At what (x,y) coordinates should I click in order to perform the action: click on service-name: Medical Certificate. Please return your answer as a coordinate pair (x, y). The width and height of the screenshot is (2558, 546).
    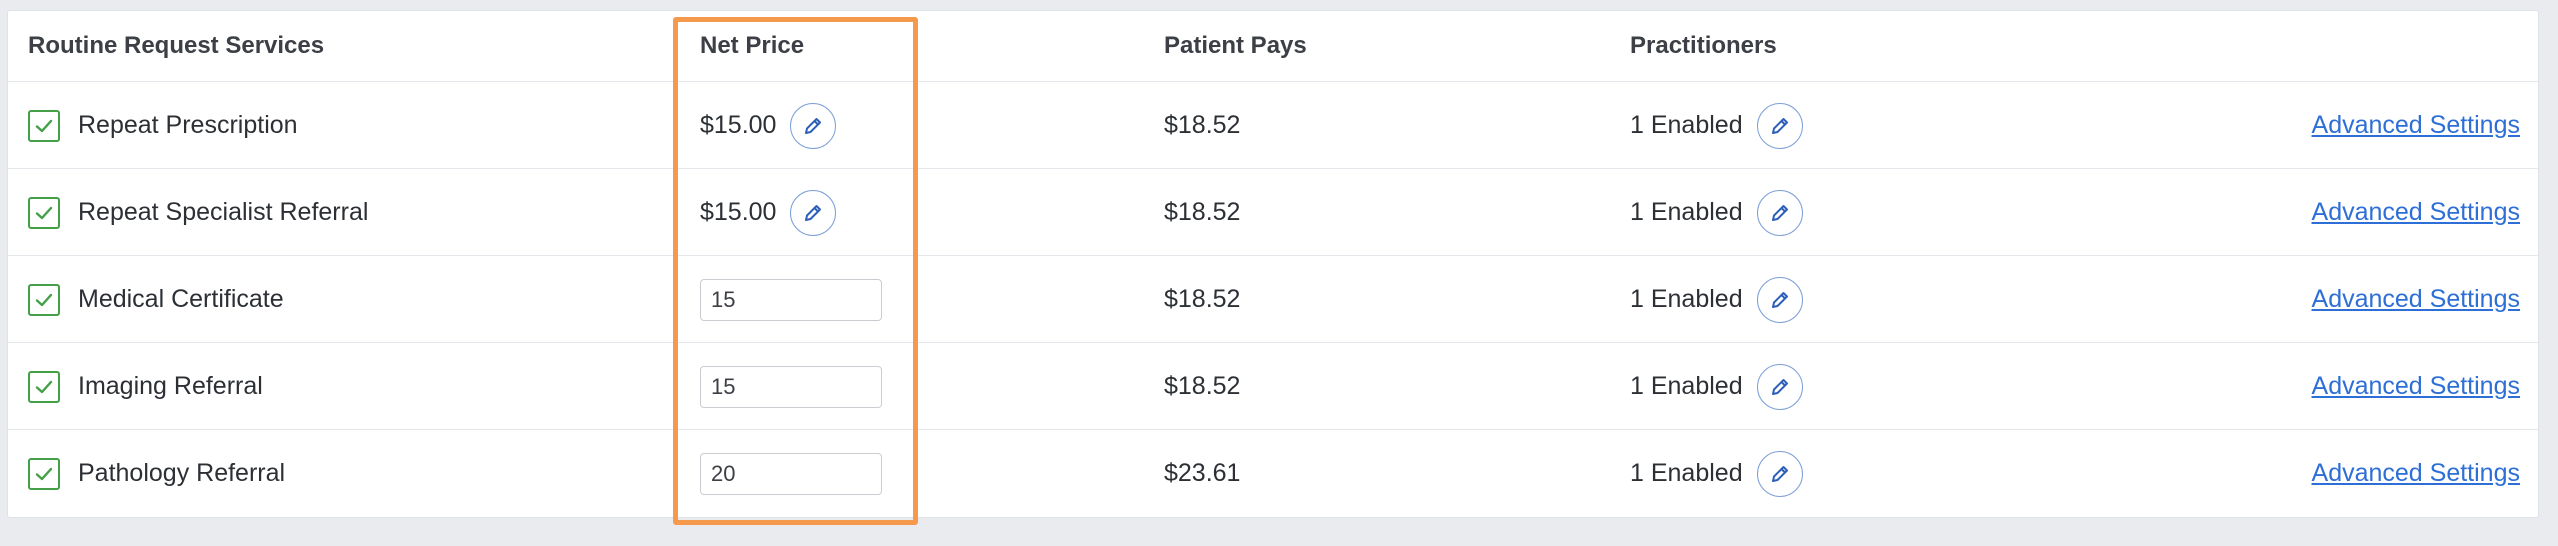
    Looking at the image, I should click on (181, 299).